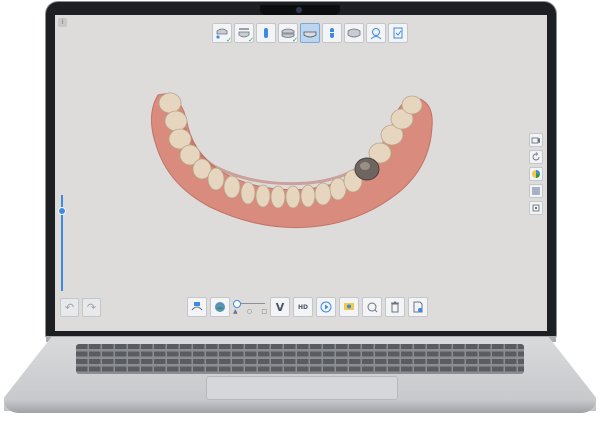  I want to click on trim-tool-icon, so click(197, 307).